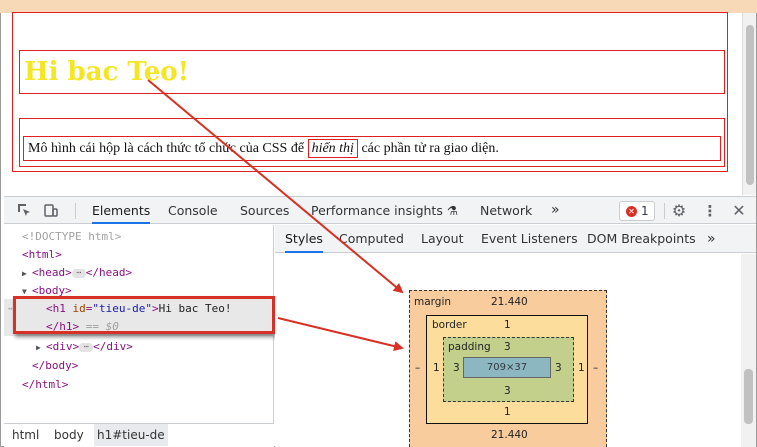  Describe the element at coordinates (456, 368) in the screenshot. I see `padding-left-value: 3` at that location.